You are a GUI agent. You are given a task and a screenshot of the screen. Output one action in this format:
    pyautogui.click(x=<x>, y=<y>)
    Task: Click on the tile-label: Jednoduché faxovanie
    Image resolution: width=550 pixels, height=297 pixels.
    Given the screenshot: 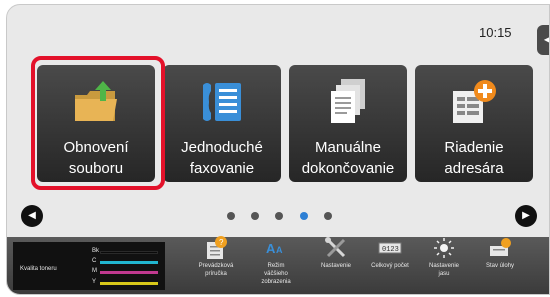 What is the action you would take?
    pyautogui.click(x=222, y=158)
    